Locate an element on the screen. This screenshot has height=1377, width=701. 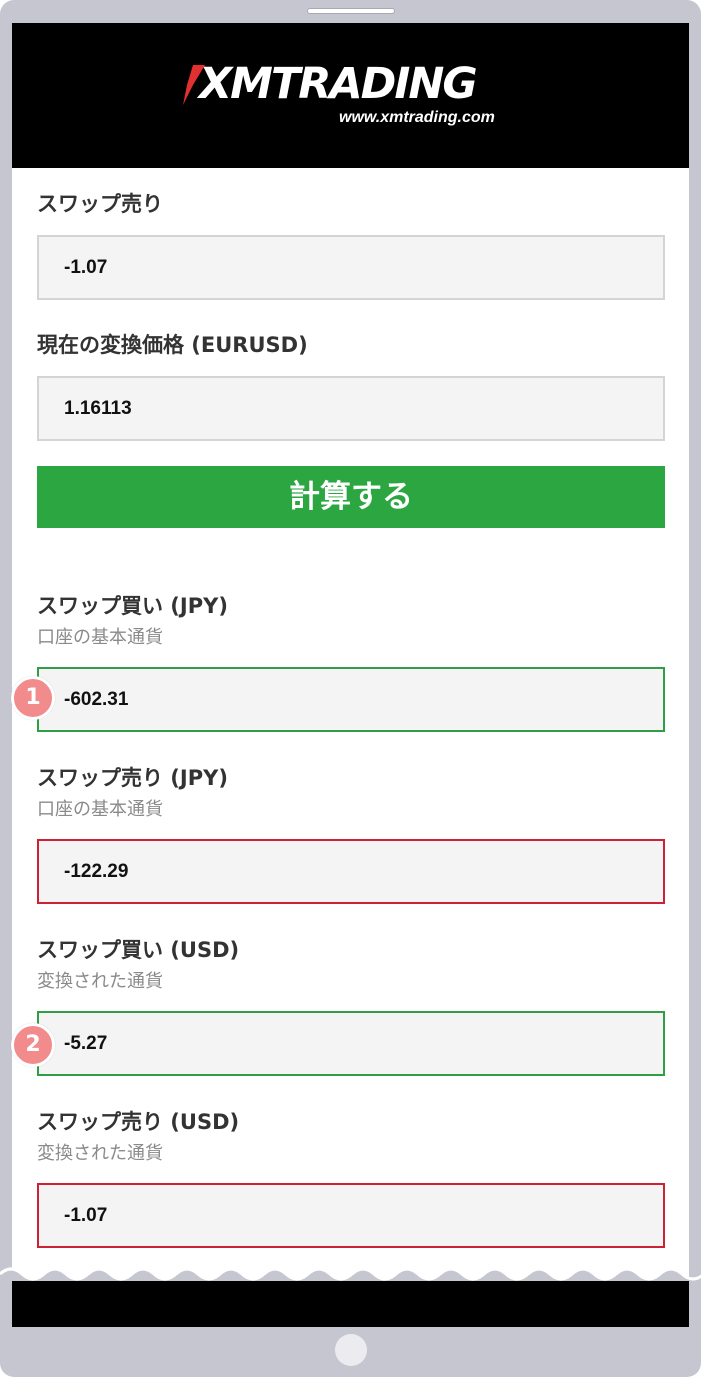
swap-buy-jpy-result: -602.31 is located at coordinates (351, 699).